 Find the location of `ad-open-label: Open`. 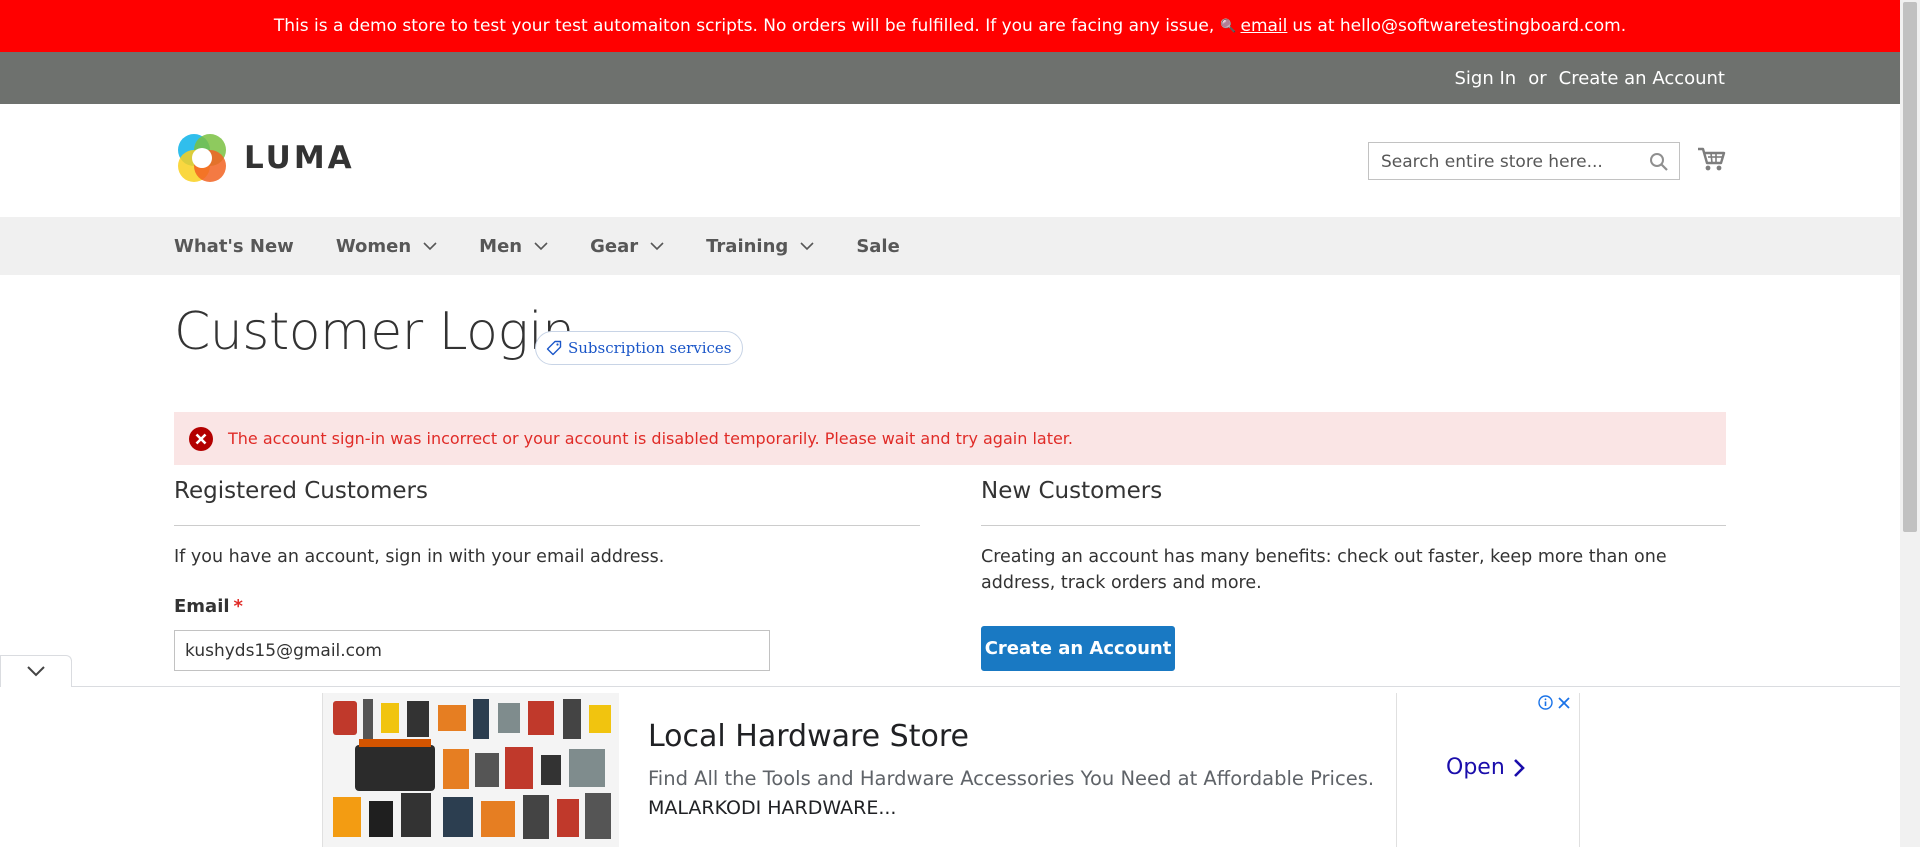

ad-open-label: Open is located at coordinates (1475, 767).